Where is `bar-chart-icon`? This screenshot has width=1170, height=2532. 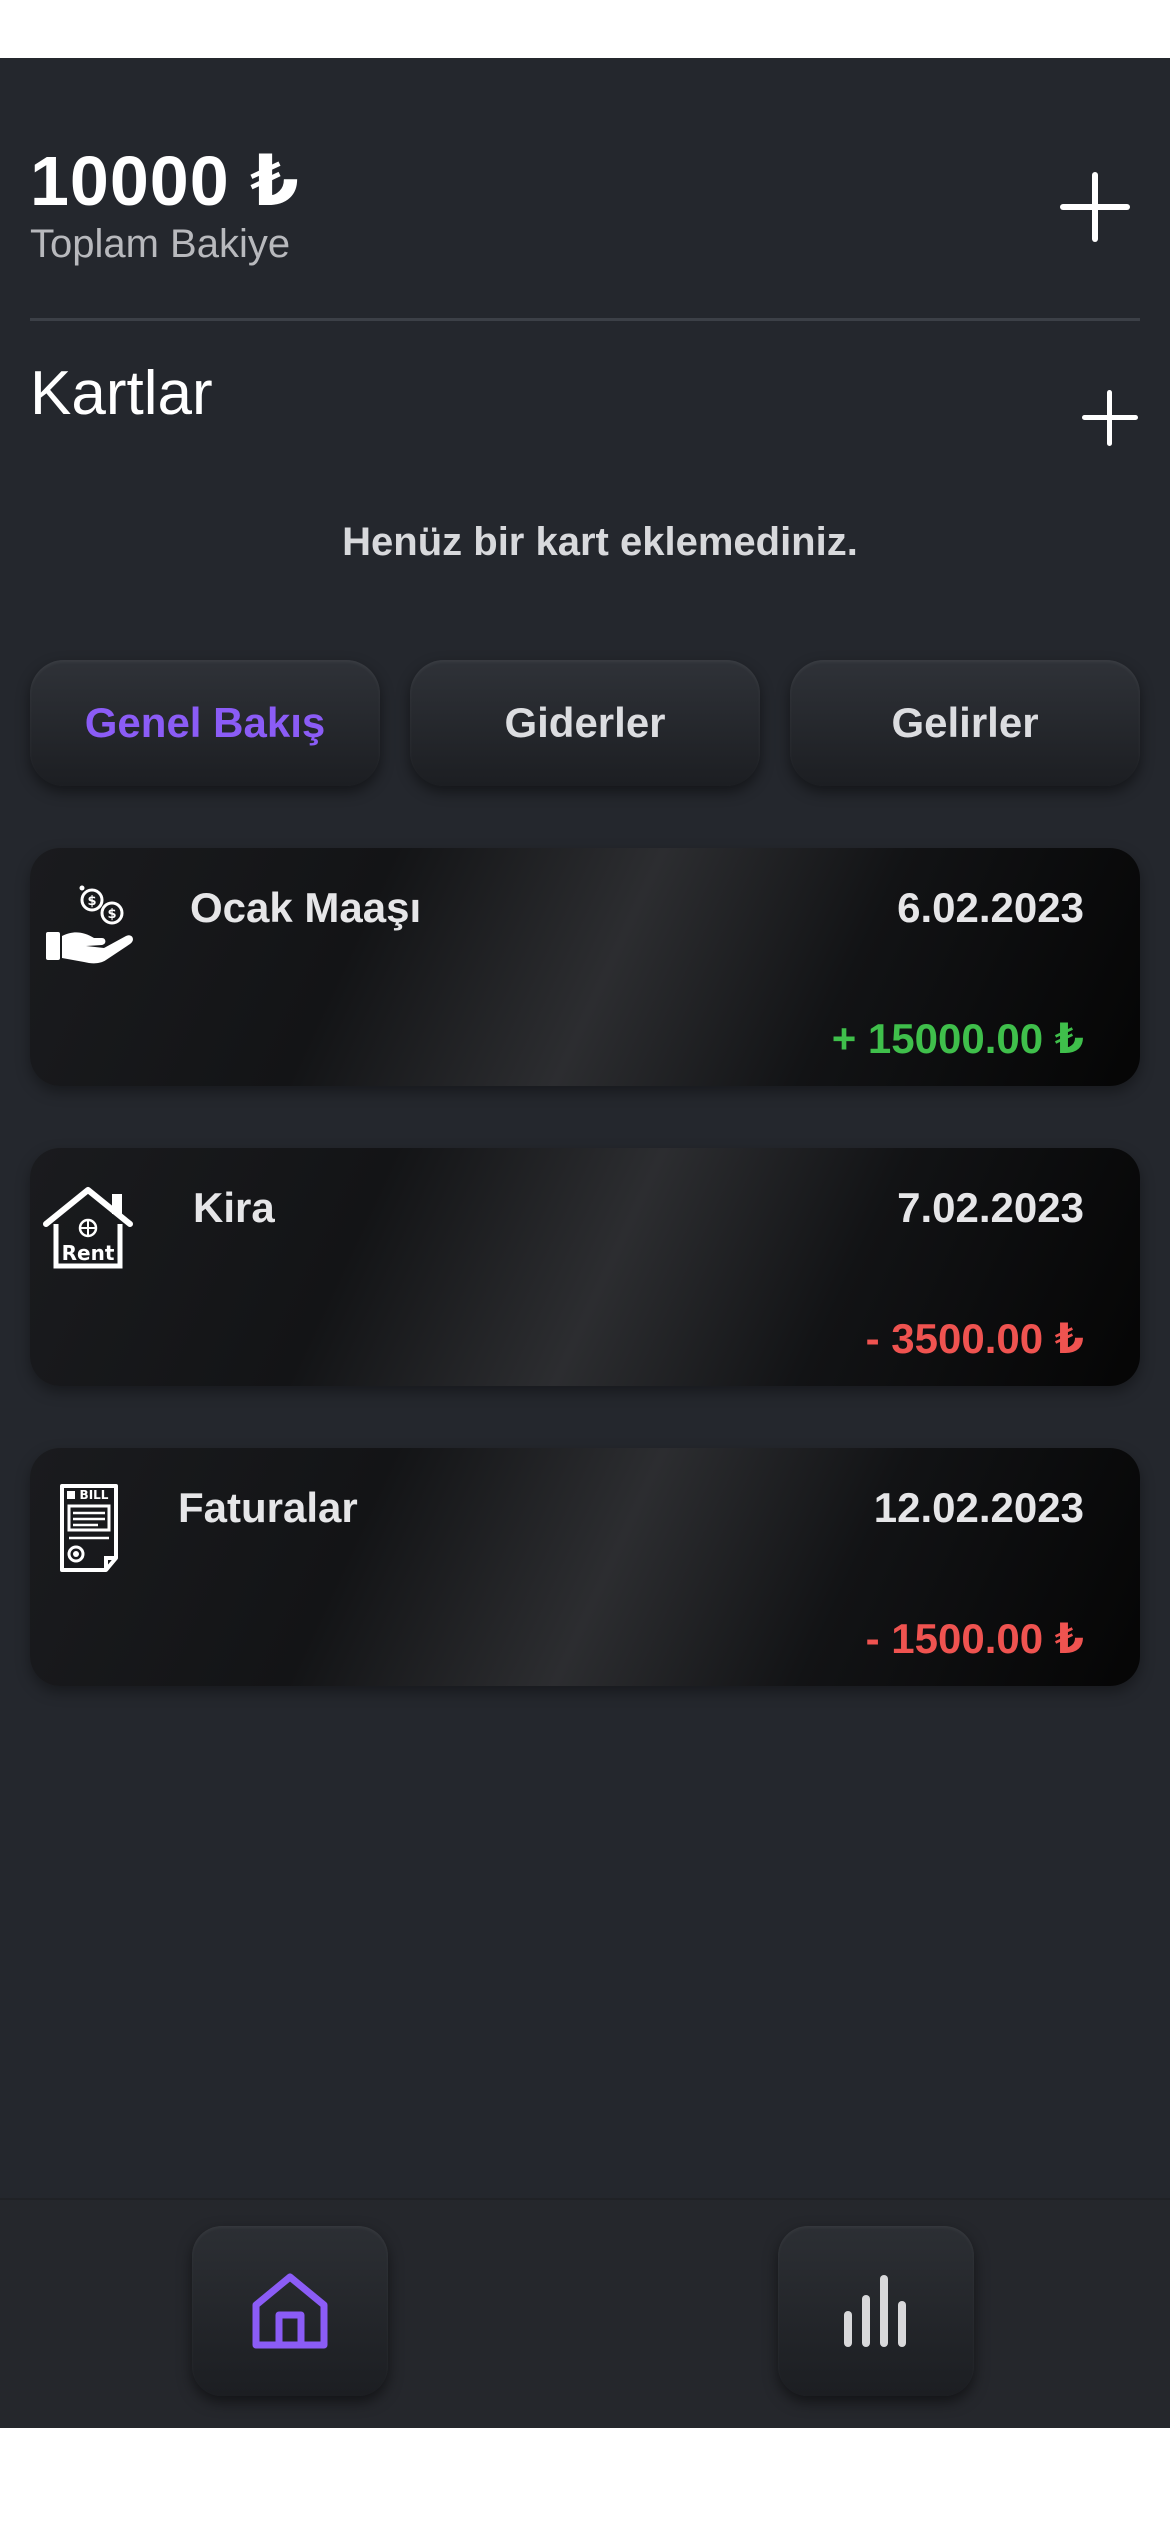 bar-chart-icon is located at coordinates (875, 2311).